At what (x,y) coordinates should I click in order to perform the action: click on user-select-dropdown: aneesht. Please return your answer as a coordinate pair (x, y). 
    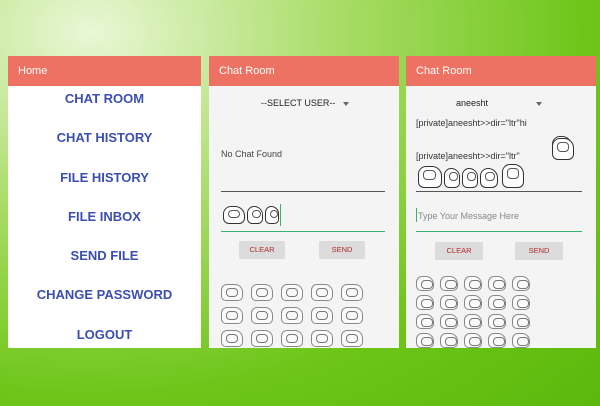
    Looking at the image, I should click on (499, 103).